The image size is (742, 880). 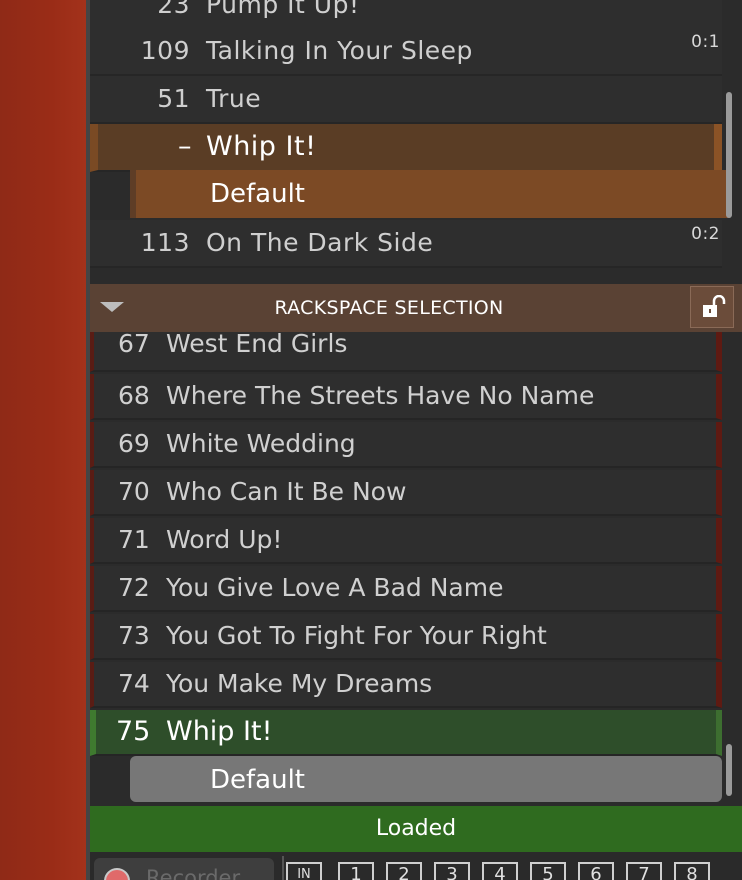 I want to click on bottom-toolbar: Recorder IN 1 2 3 4 5 6 7 8, so click(x=416, y=866).